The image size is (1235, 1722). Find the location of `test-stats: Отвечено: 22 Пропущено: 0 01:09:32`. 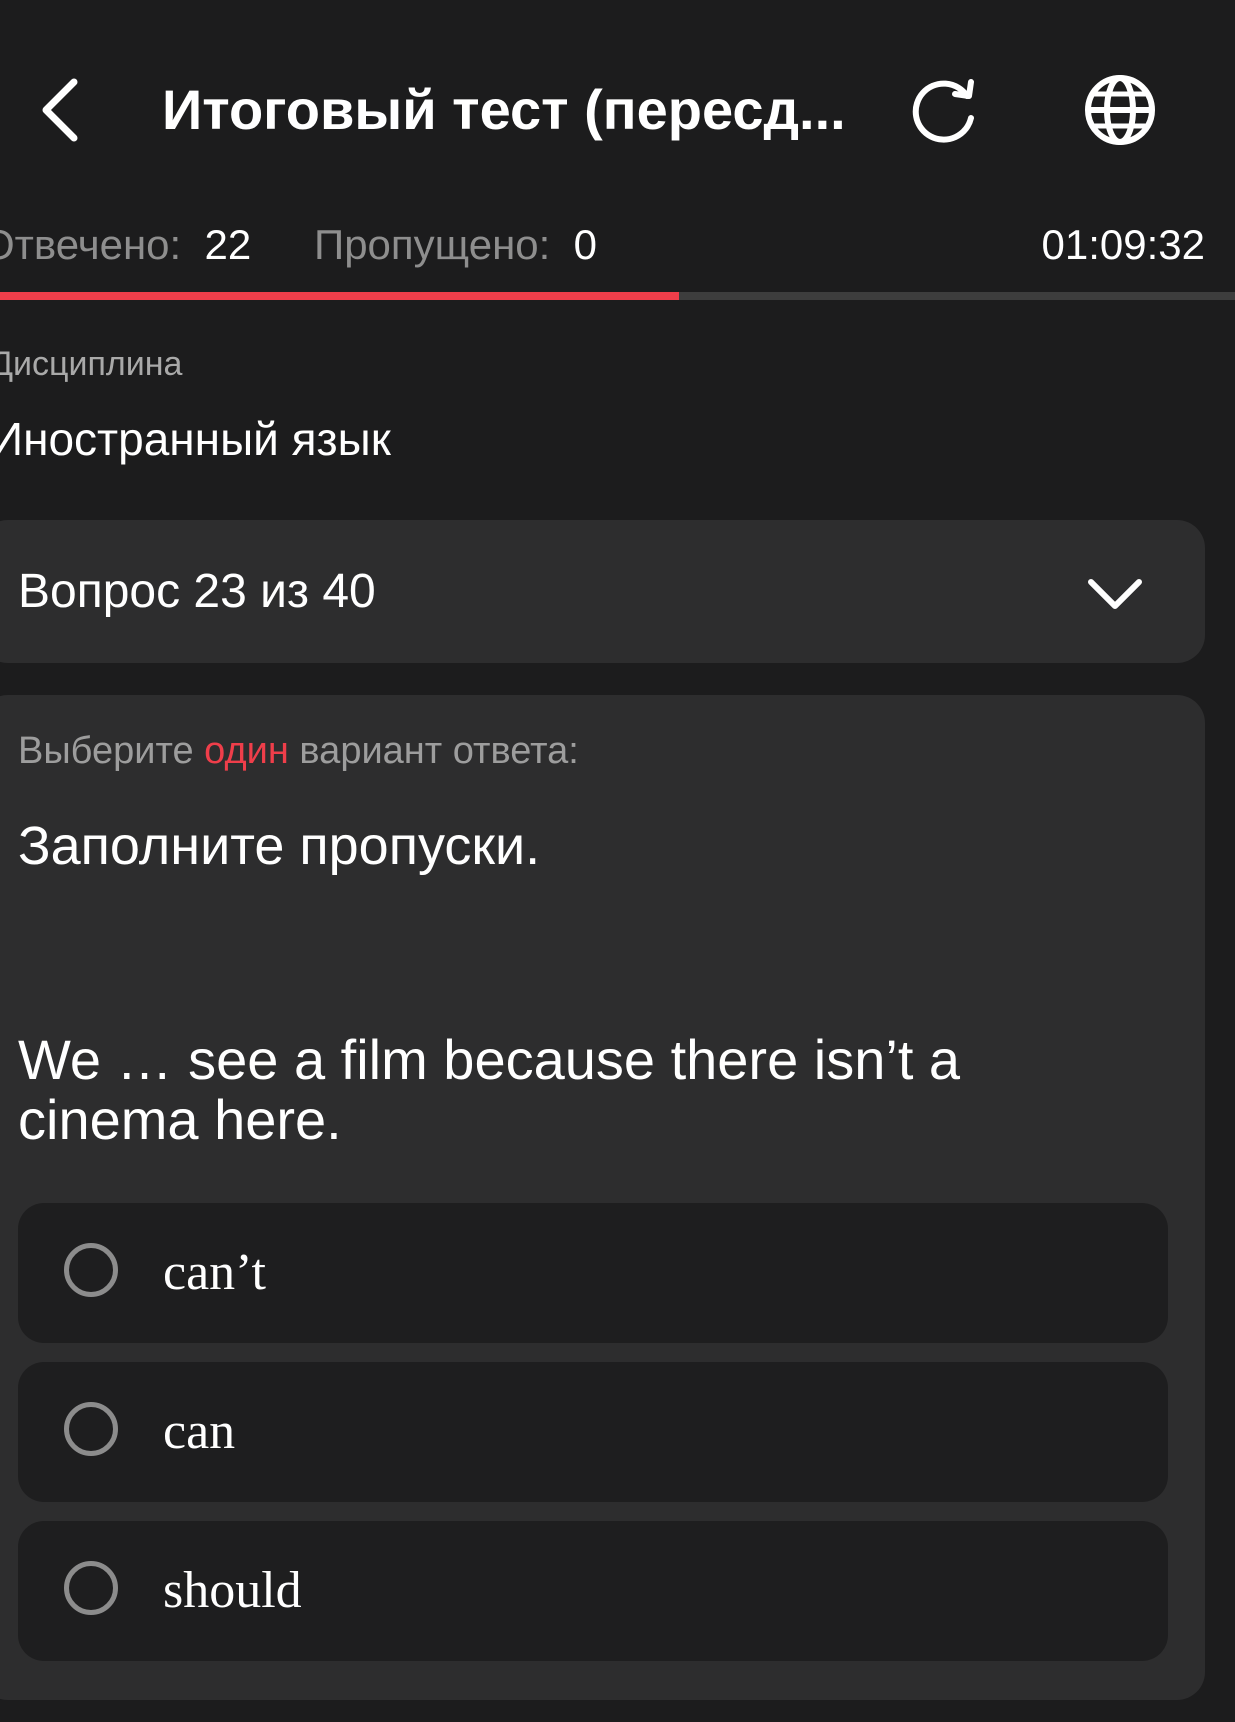

test-stats: Отвечено: 22 Пропущено: 0 01:09:32 is located at coordinates (617, 245).